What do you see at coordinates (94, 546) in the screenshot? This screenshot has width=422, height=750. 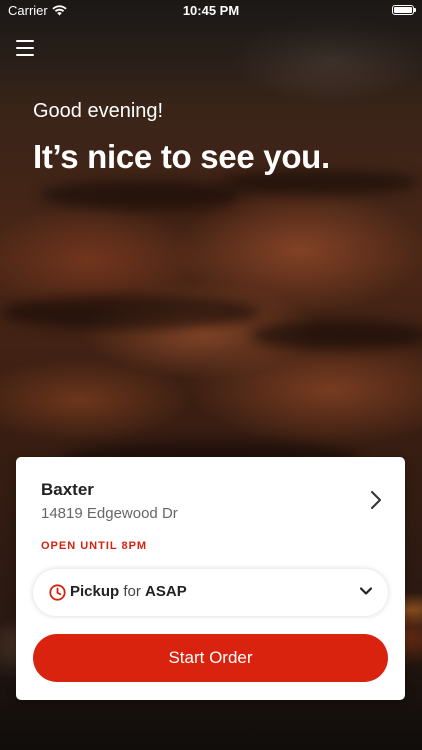 I see `store-hours-badge: OPEN UNTIL 8PM` at bounding box center [94, 546].